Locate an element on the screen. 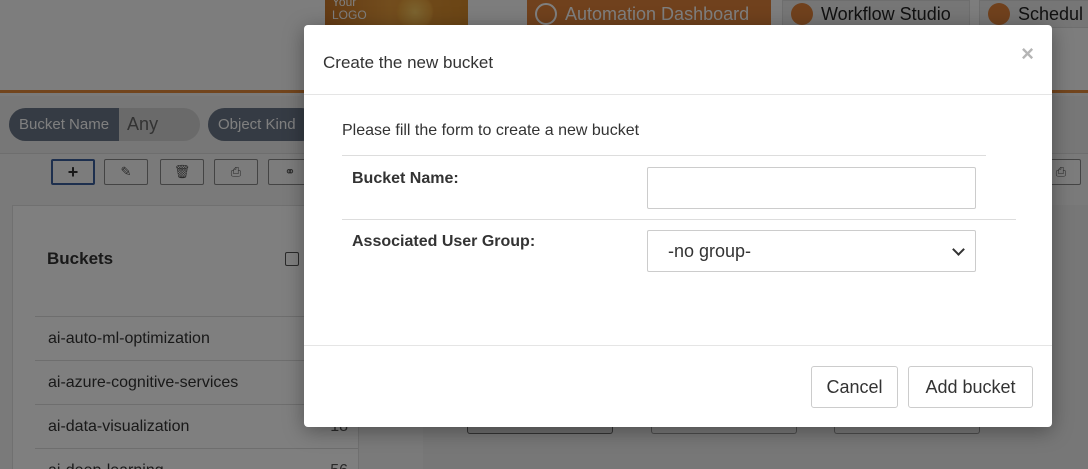 The height and width of the screenshot is (469, 1088). cancel-button: Cancel is located at coordinates (854, 387).